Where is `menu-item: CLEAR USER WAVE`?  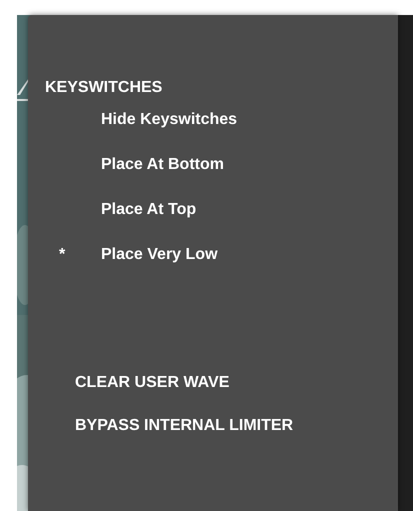
menu-item: CLEAR USER WAVE is located at coordinates (152, 383).